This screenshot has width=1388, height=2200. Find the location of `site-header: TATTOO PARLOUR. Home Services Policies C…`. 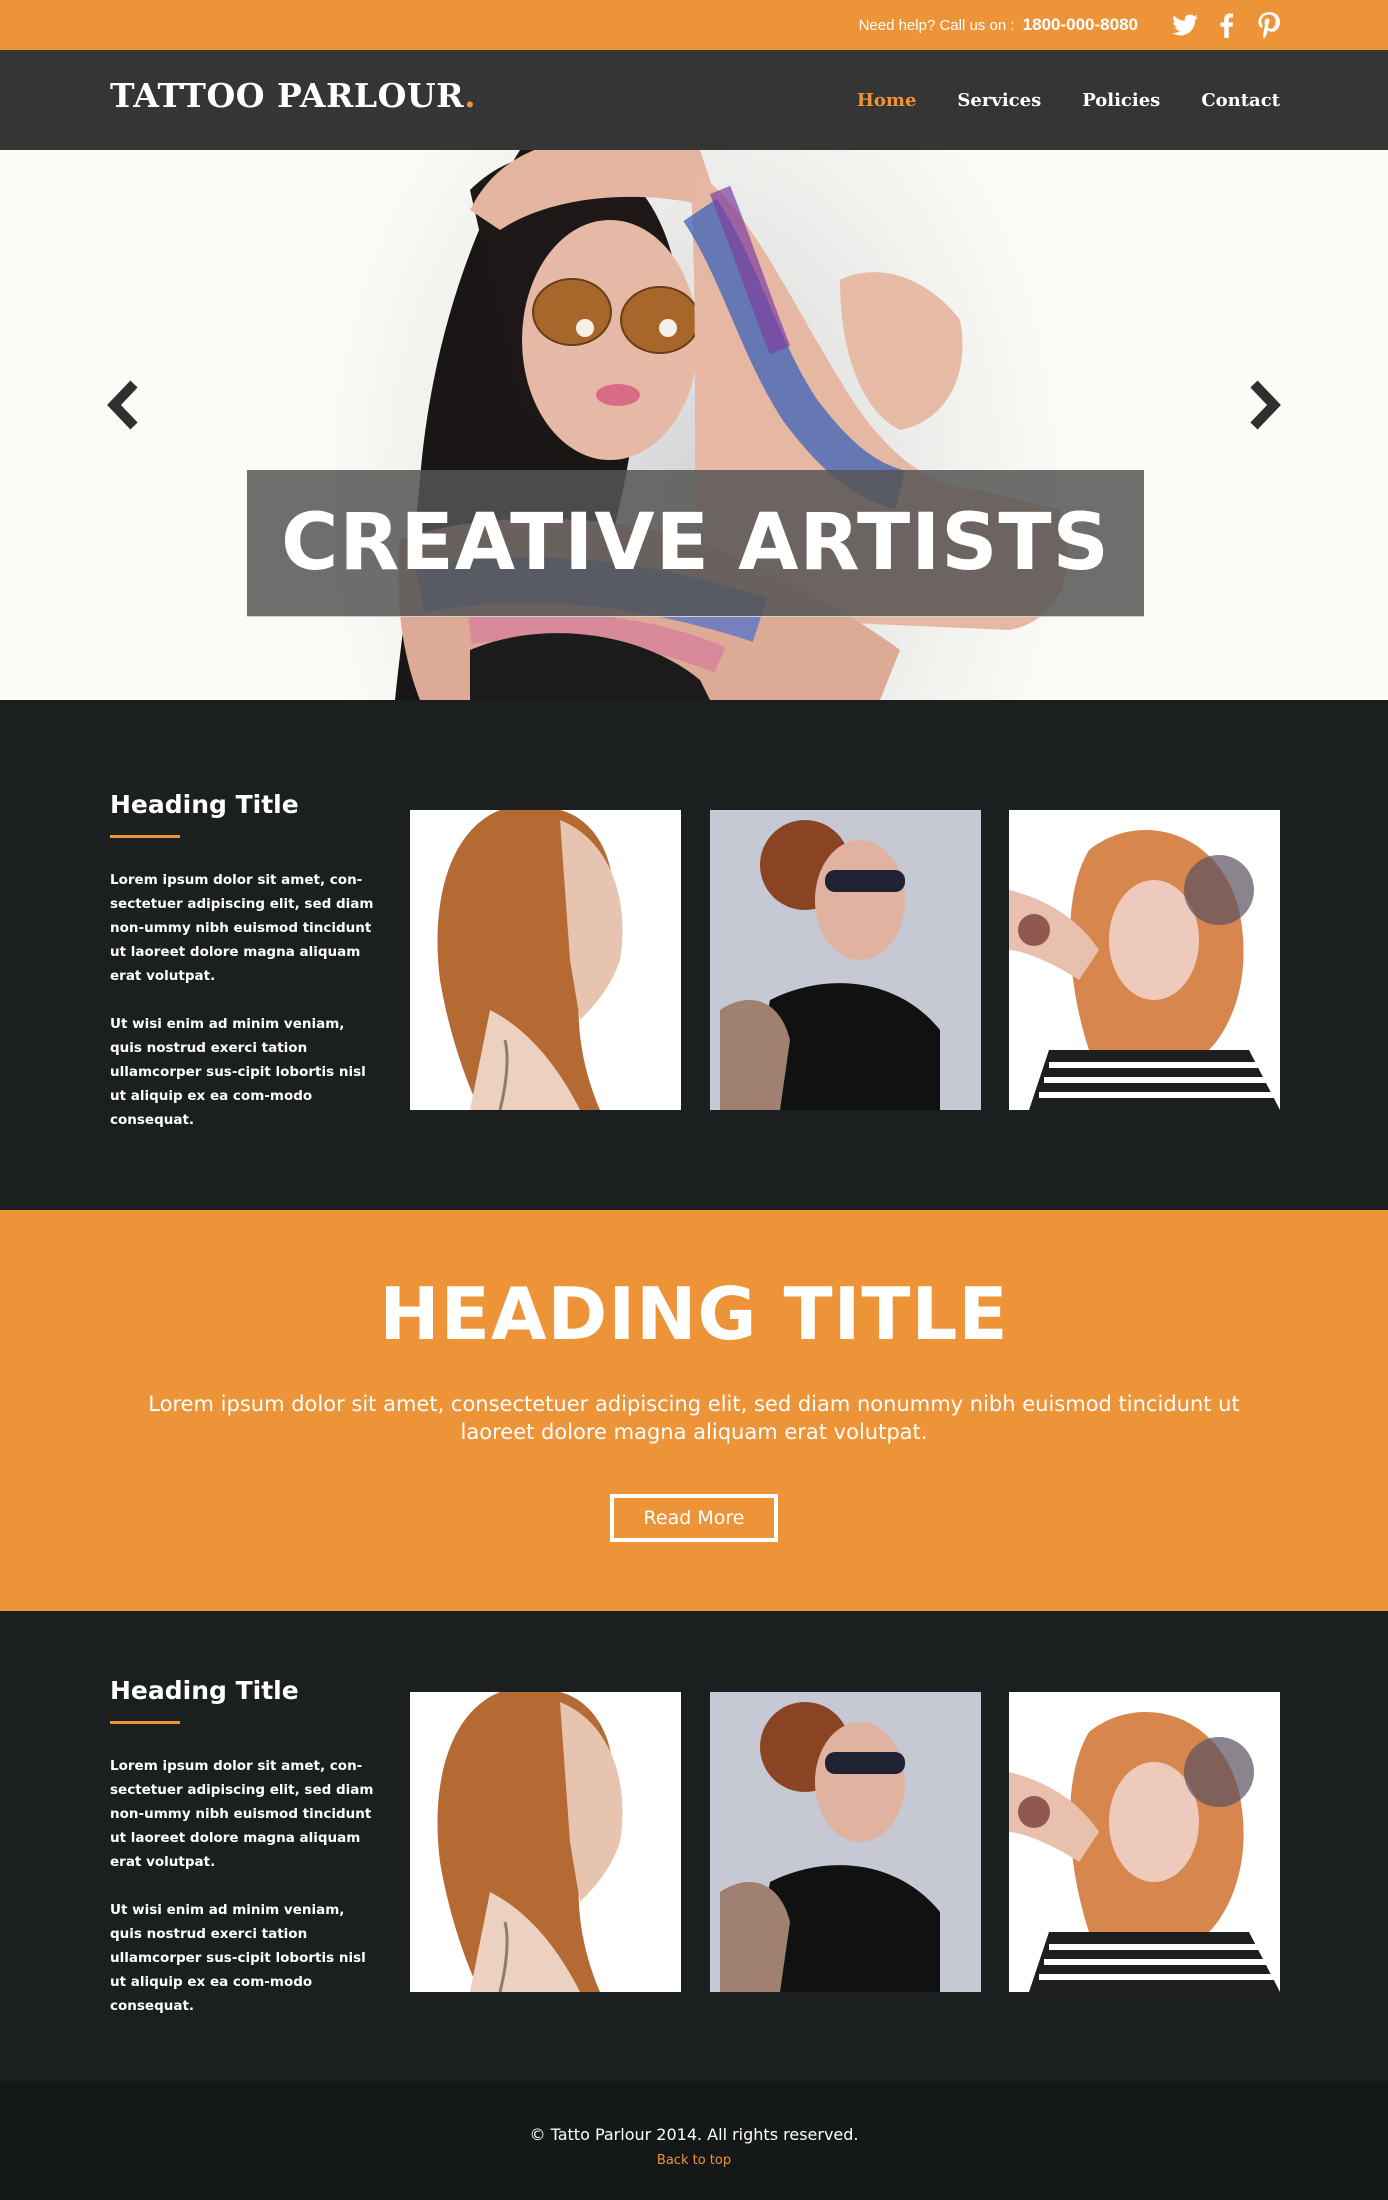

site-header: TATTOO PARLOUR. Home Services Policies C… is located at coordinates (694, 100).